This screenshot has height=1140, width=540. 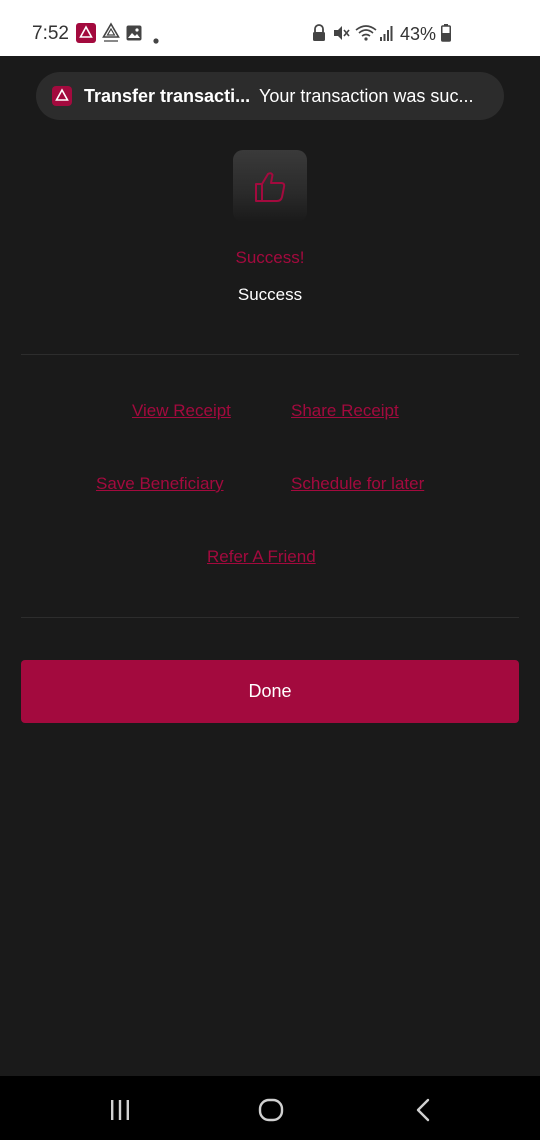 What do you see at coordinates (120, 1112) in the screenshot?
I see `recent-apps-icon` at bounding box center [120, 1112].